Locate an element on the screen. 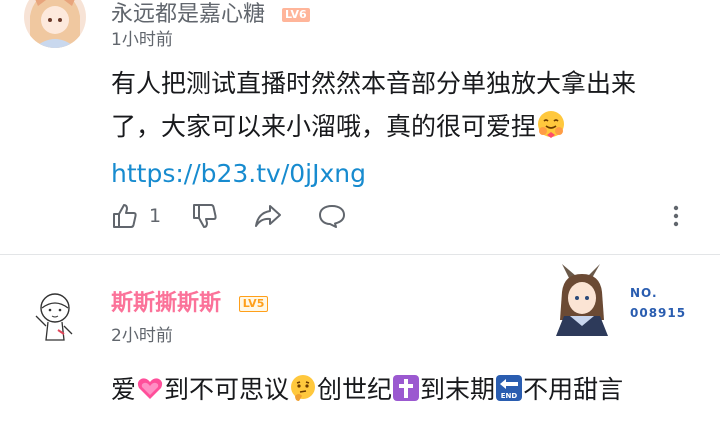  fan-badge-number: 008915 is located at coordinates (658, 313).